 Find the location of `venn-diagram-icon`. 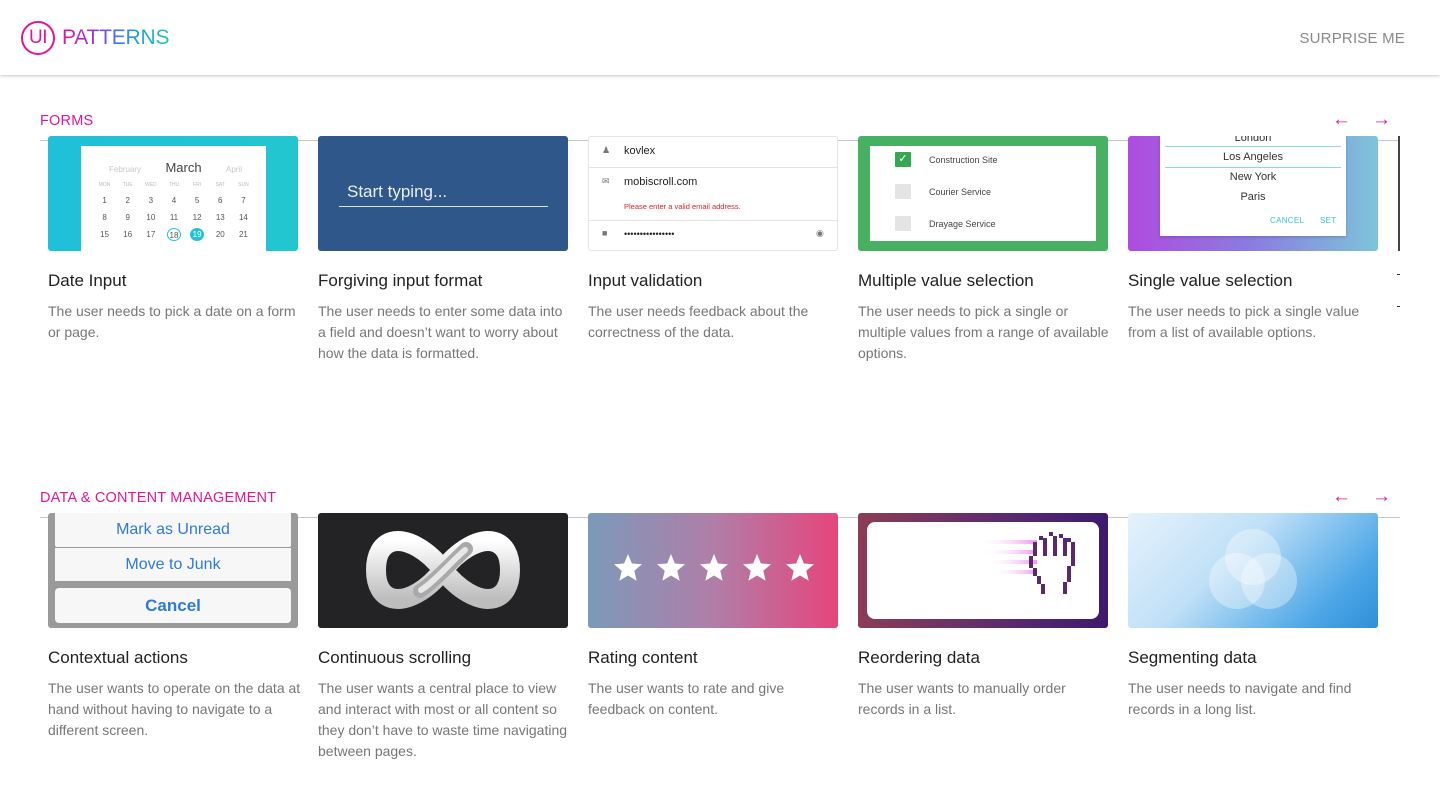

venn-diagram-icon is located at coordinates (1253, 569).